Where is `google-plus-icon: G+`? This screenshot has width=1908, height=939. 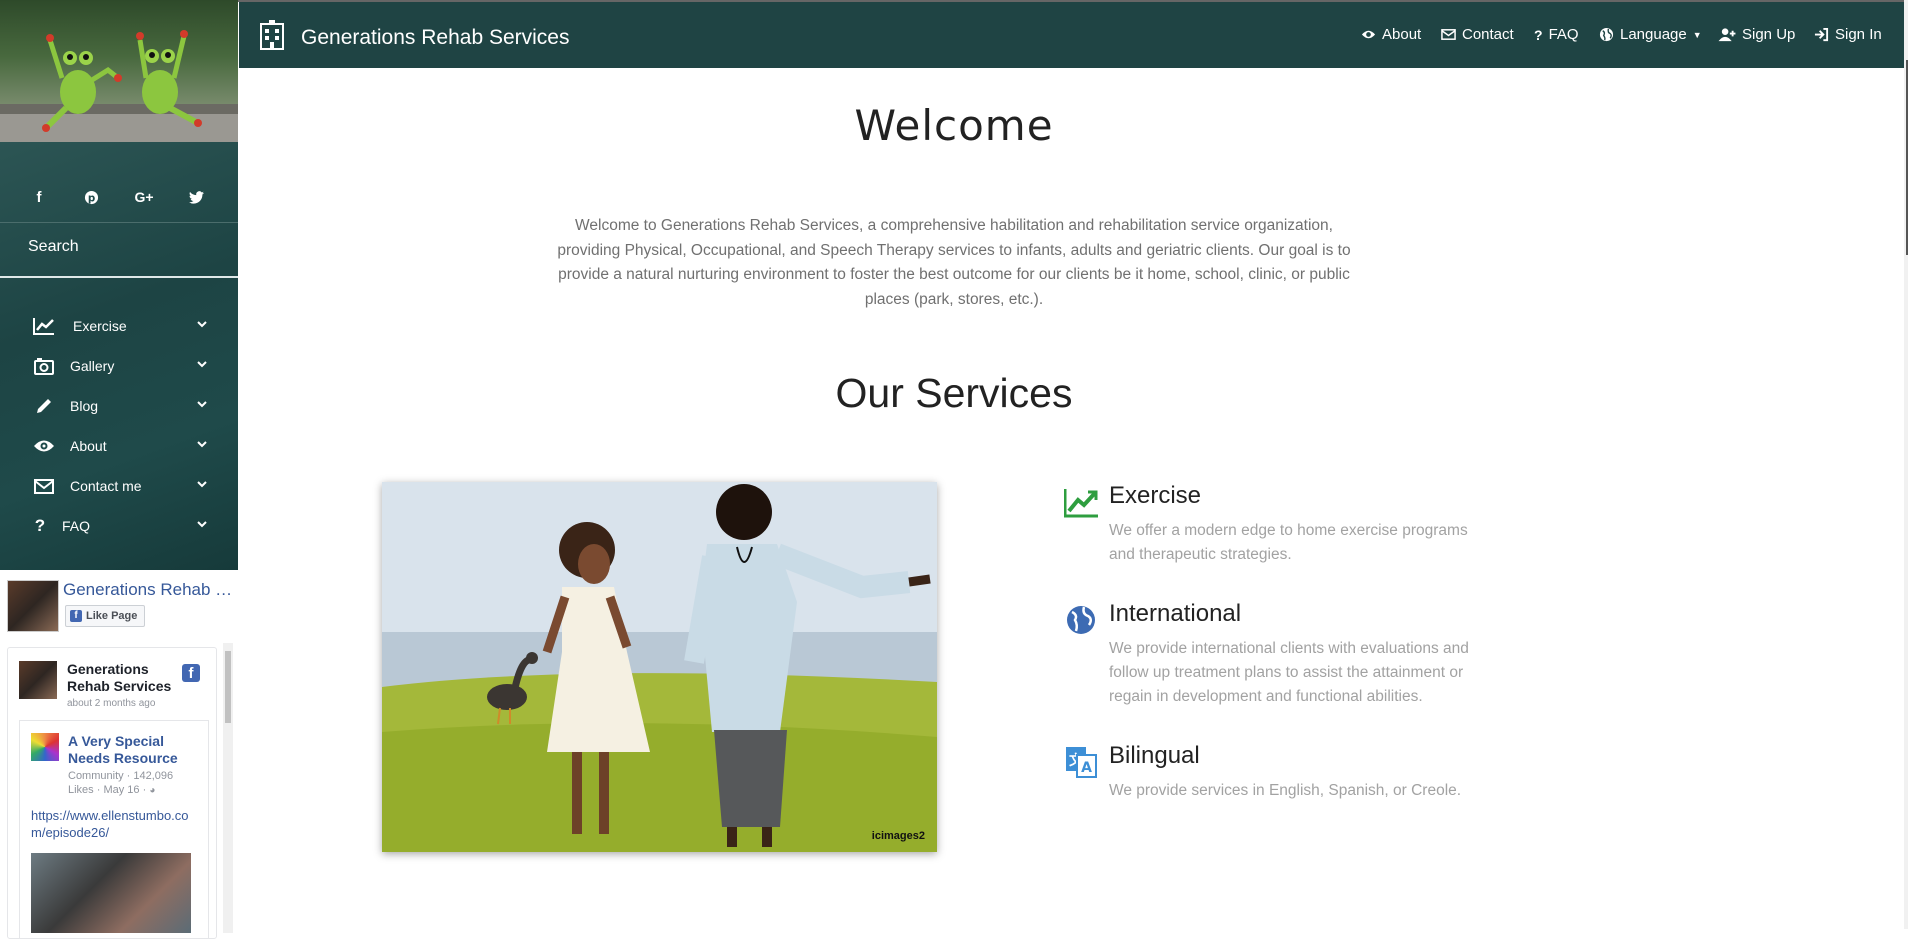
google-plus-icon: G+ is located at coordinates (144, 197).